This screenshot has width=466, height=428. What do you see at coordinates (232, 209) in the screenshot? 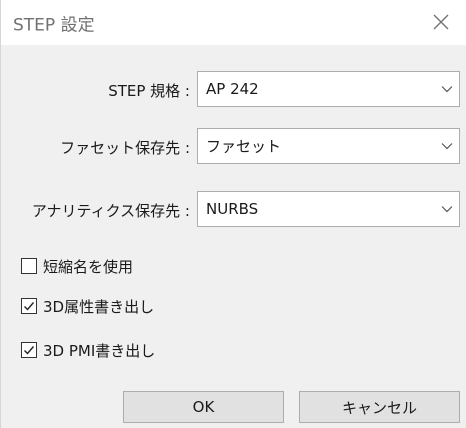
I see `analytics-dest-value: NURBS` at bounding box center [232, 209].